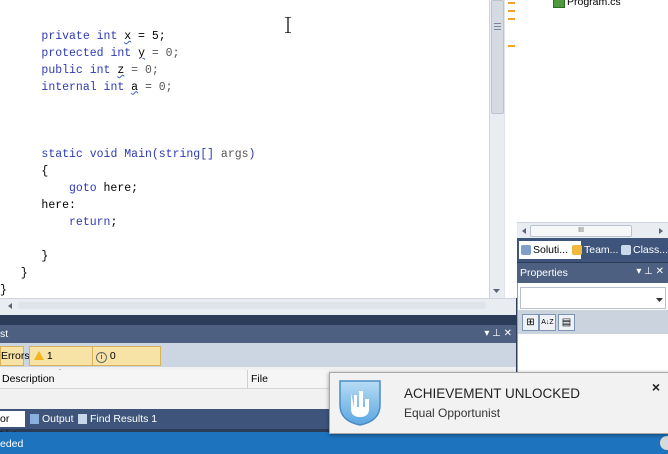  I want to click on close-button: ×, so click(656, 387).